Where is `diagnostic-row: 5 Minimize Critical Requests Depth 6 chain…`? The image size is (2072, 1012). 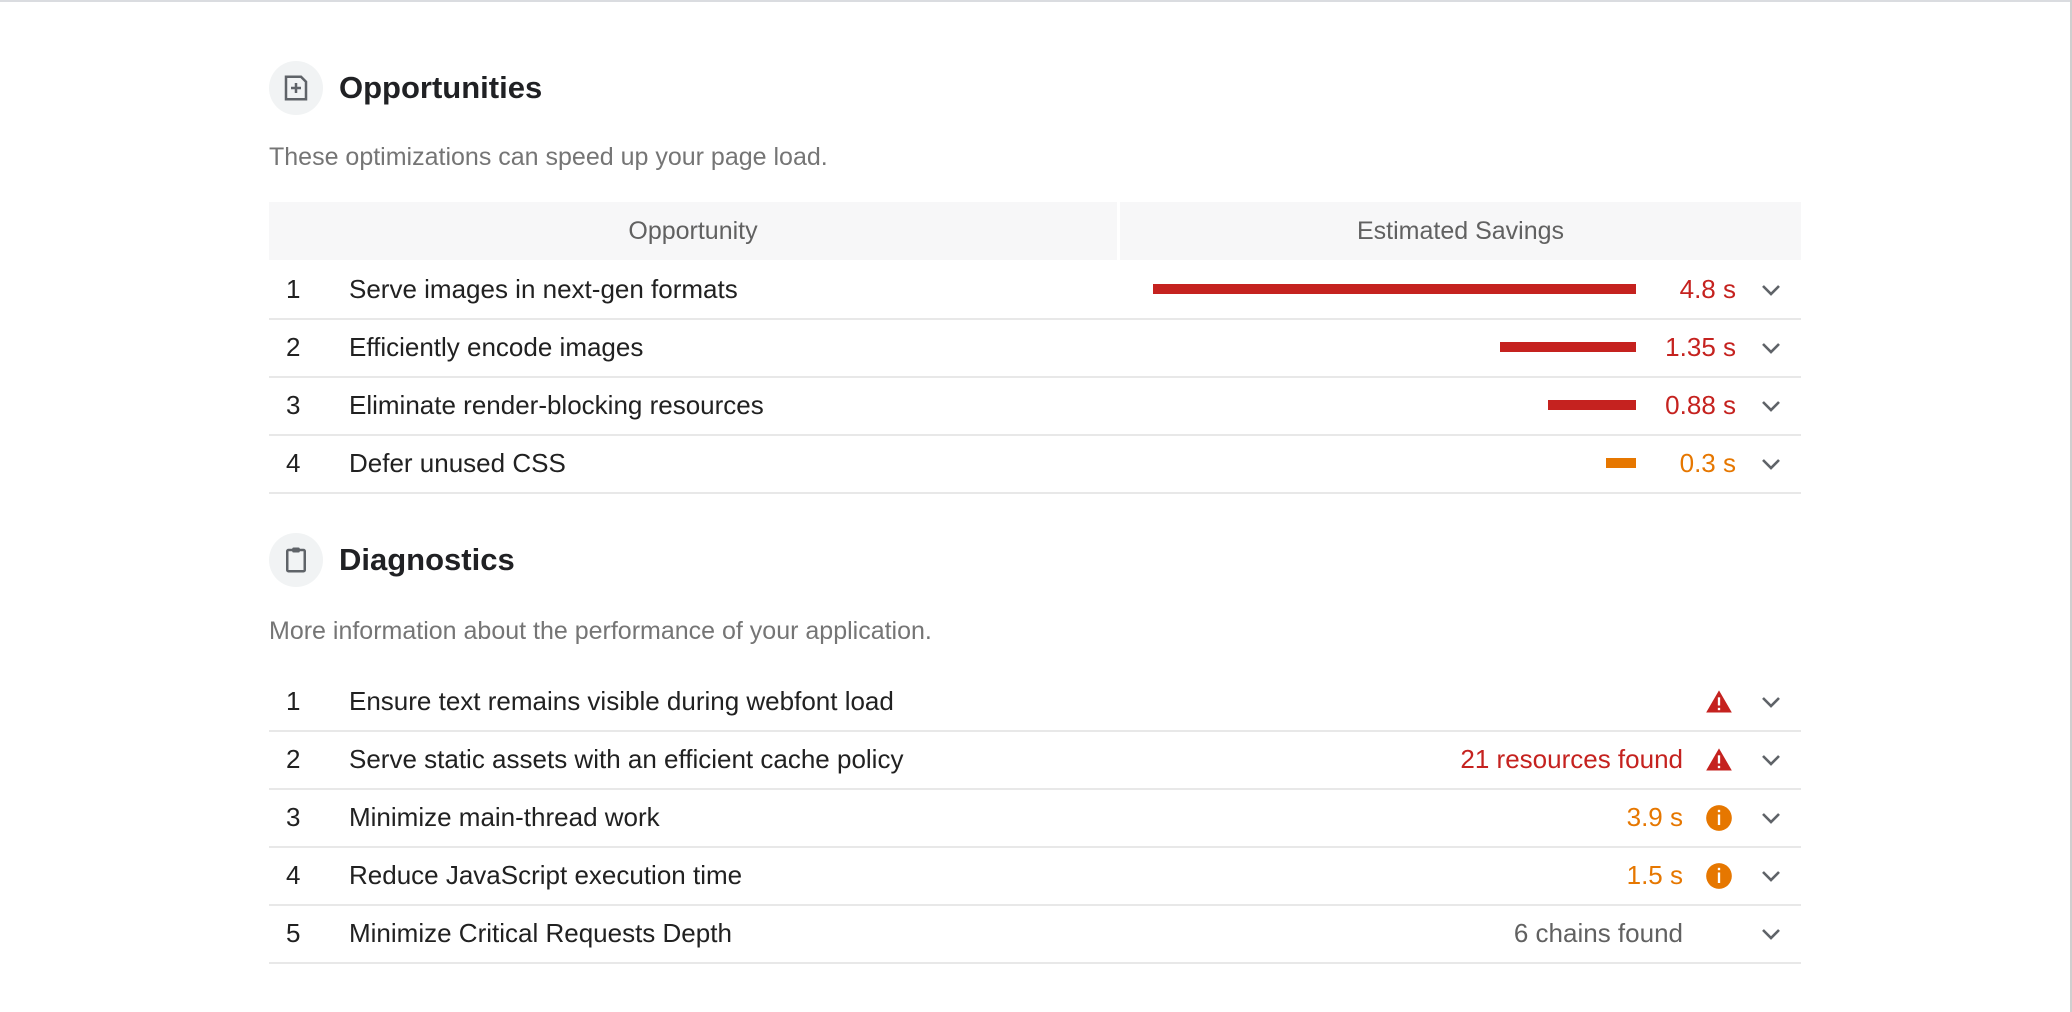
diagnostic-row: 5 Minimize Critical Requests Depth 6 chain… is located at coordinates (1035, 934).